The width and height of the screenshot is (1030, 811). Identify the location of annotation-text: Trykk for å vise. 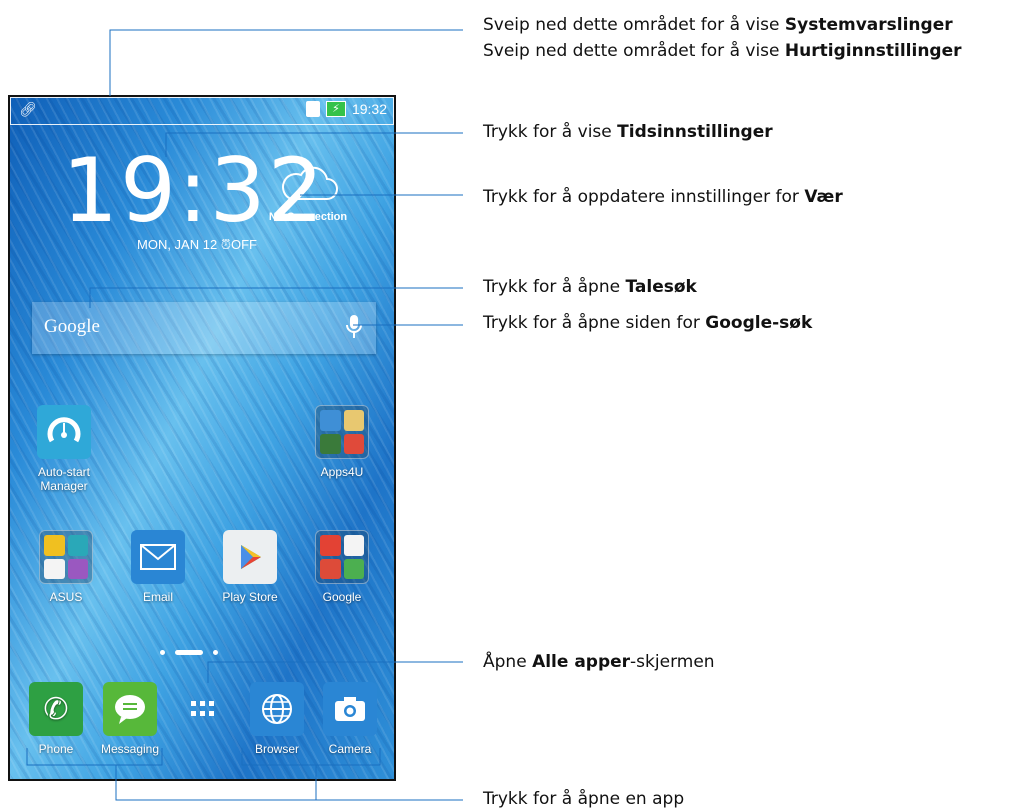
(550, 132).